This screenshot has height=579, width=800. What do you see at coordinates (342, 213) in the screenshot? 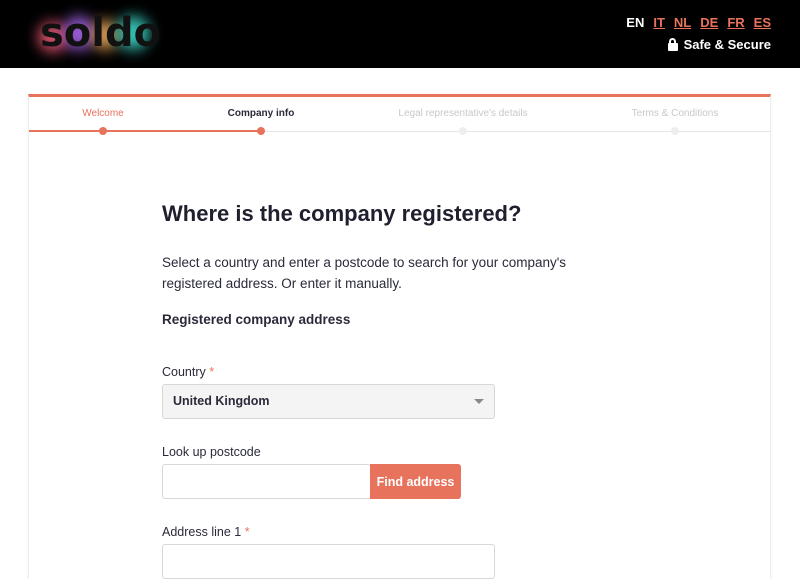
I see `page-title: Where is the company registered?` at bounding box center [342, 213].